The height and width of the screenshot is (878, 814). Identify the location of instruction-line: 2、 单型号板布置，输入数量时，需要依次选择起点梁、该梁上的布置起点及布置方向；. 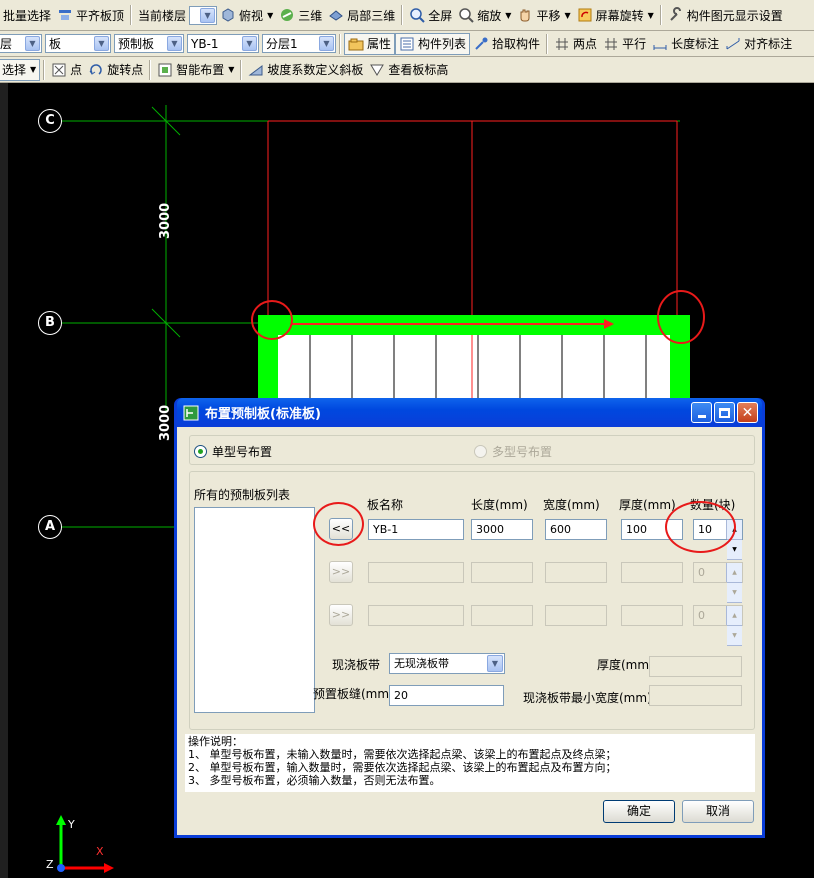
(402, 767).